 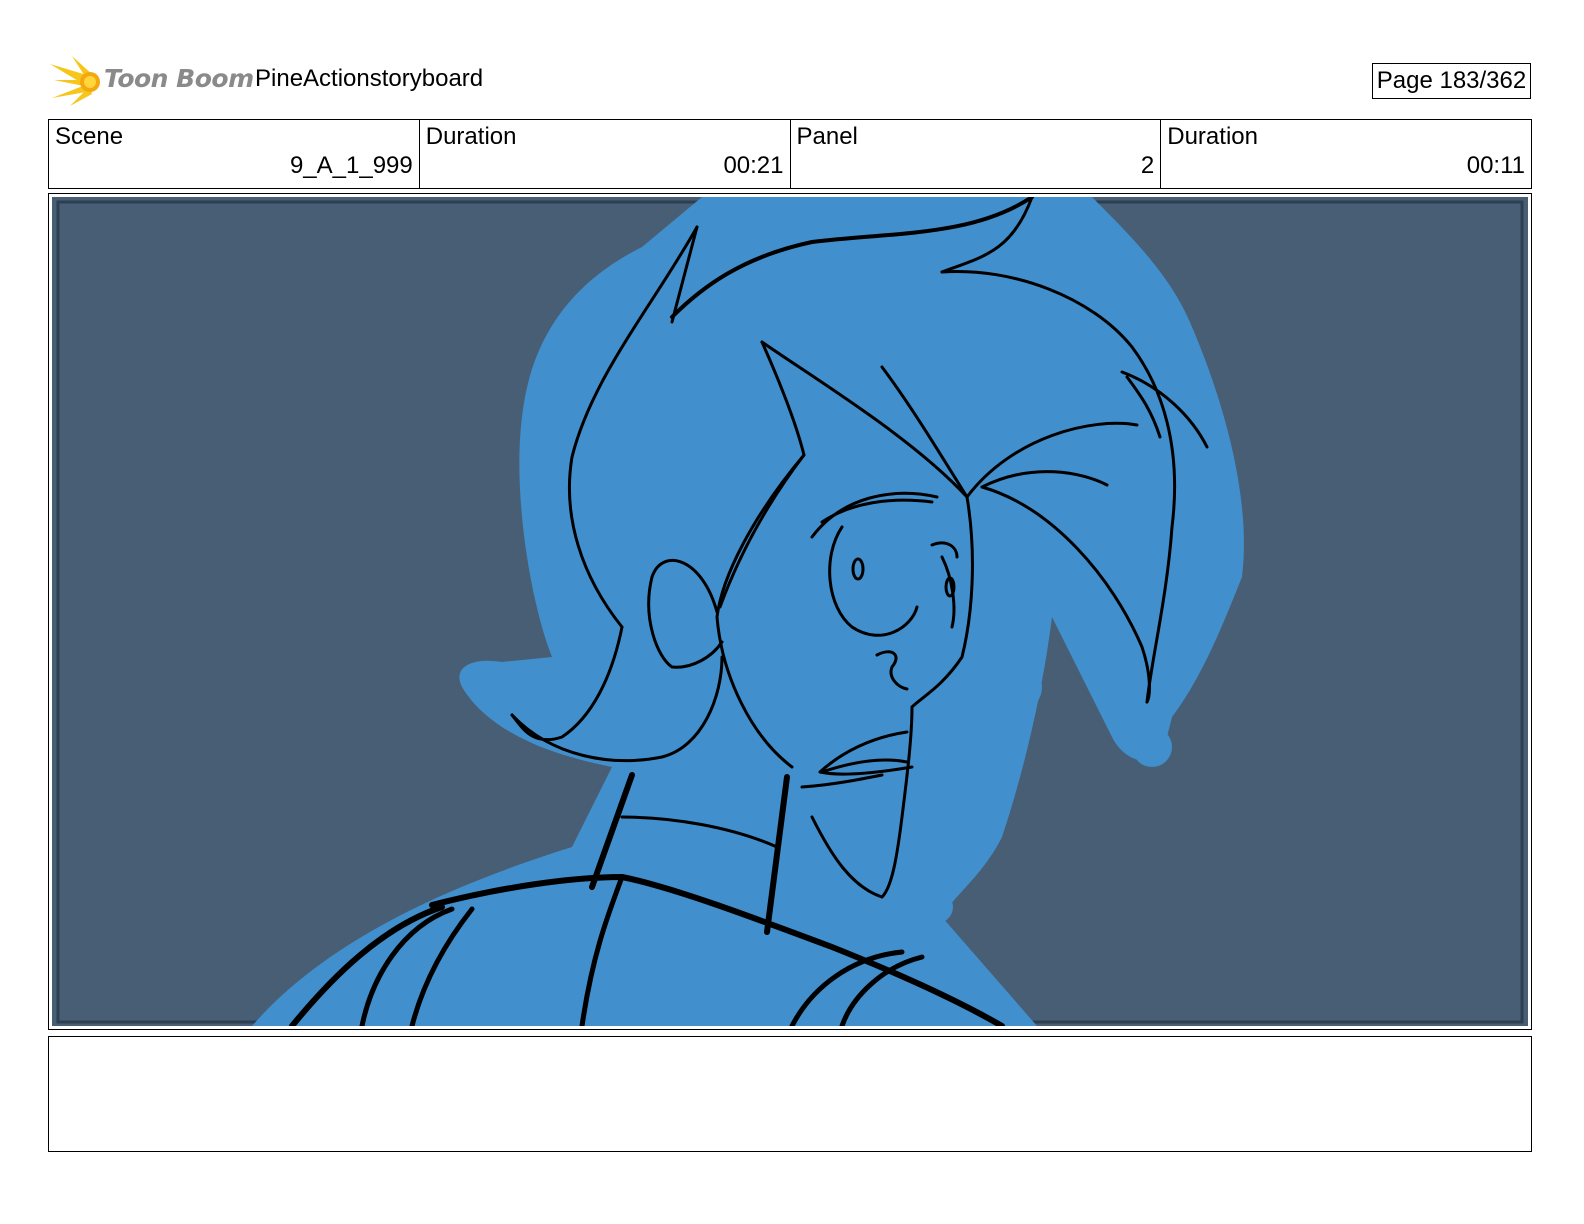 What do you see at coordinates (1212, 136) in the screenshot?
I see `panel-duration-label: Duration` at bounding box center [1212, 136].